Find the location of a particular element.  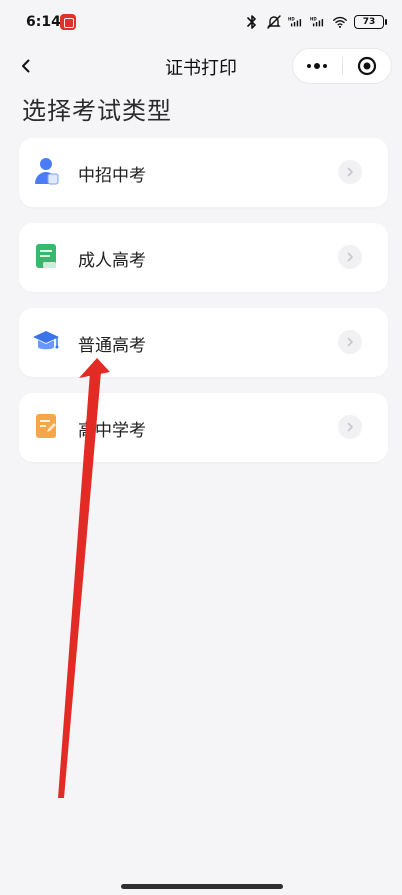

battery-icon: 73 is located at coordinates (370, 22).